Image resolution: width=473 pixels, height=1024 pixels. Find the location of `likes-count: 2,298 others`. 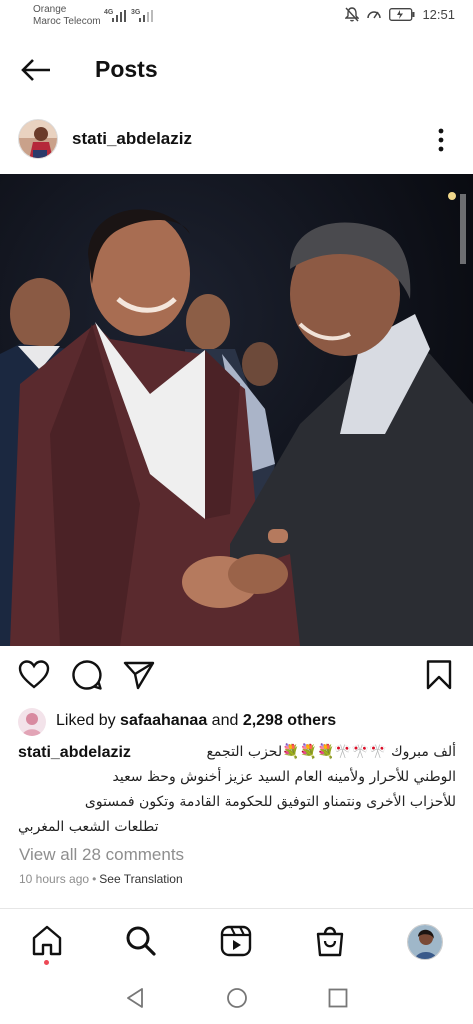

likes-count: 2,298 others is located at coordinates (289, 720).